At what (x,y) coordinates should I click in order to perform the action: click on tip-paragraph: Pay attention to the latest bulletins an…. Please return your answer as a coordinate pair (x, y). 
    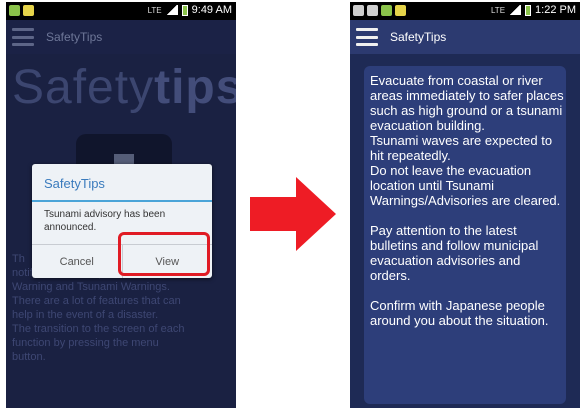
    Looking at the image, I should click on (454, 253).